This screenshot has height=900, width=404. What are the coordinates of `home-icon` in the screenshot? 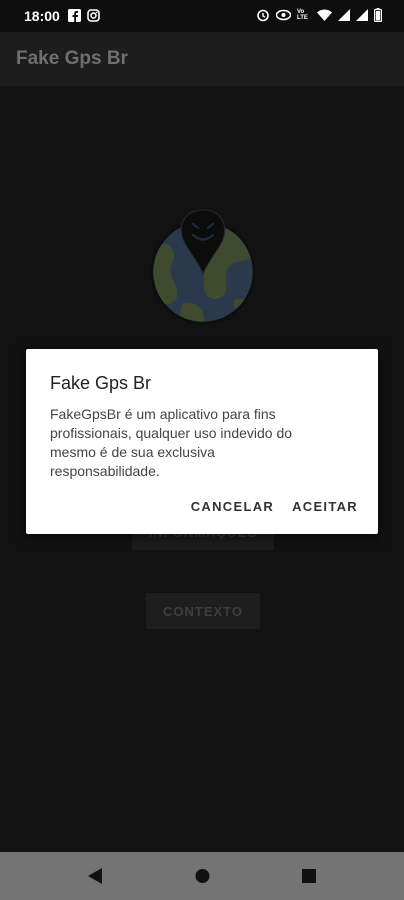 It's located at (202, 876).